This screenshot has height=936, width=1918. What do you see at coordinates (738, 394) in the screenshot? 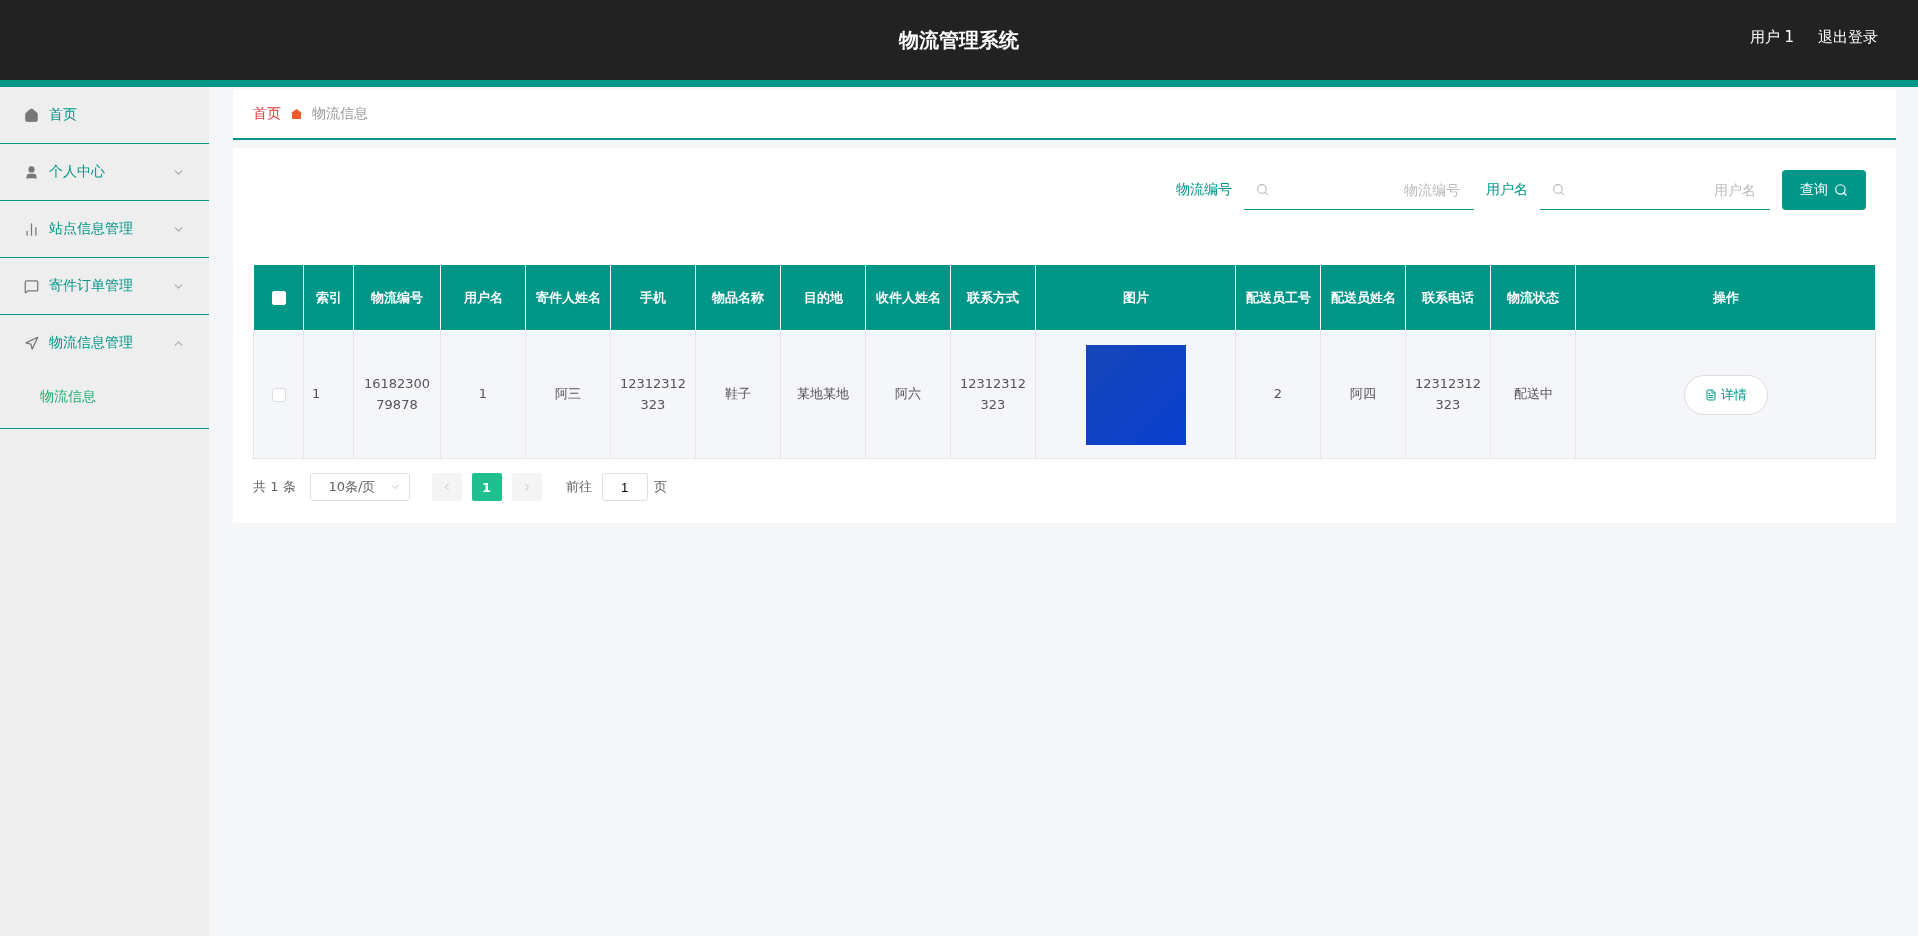
I see `table-cell: 鞋子` at bounding box center [738, 394].